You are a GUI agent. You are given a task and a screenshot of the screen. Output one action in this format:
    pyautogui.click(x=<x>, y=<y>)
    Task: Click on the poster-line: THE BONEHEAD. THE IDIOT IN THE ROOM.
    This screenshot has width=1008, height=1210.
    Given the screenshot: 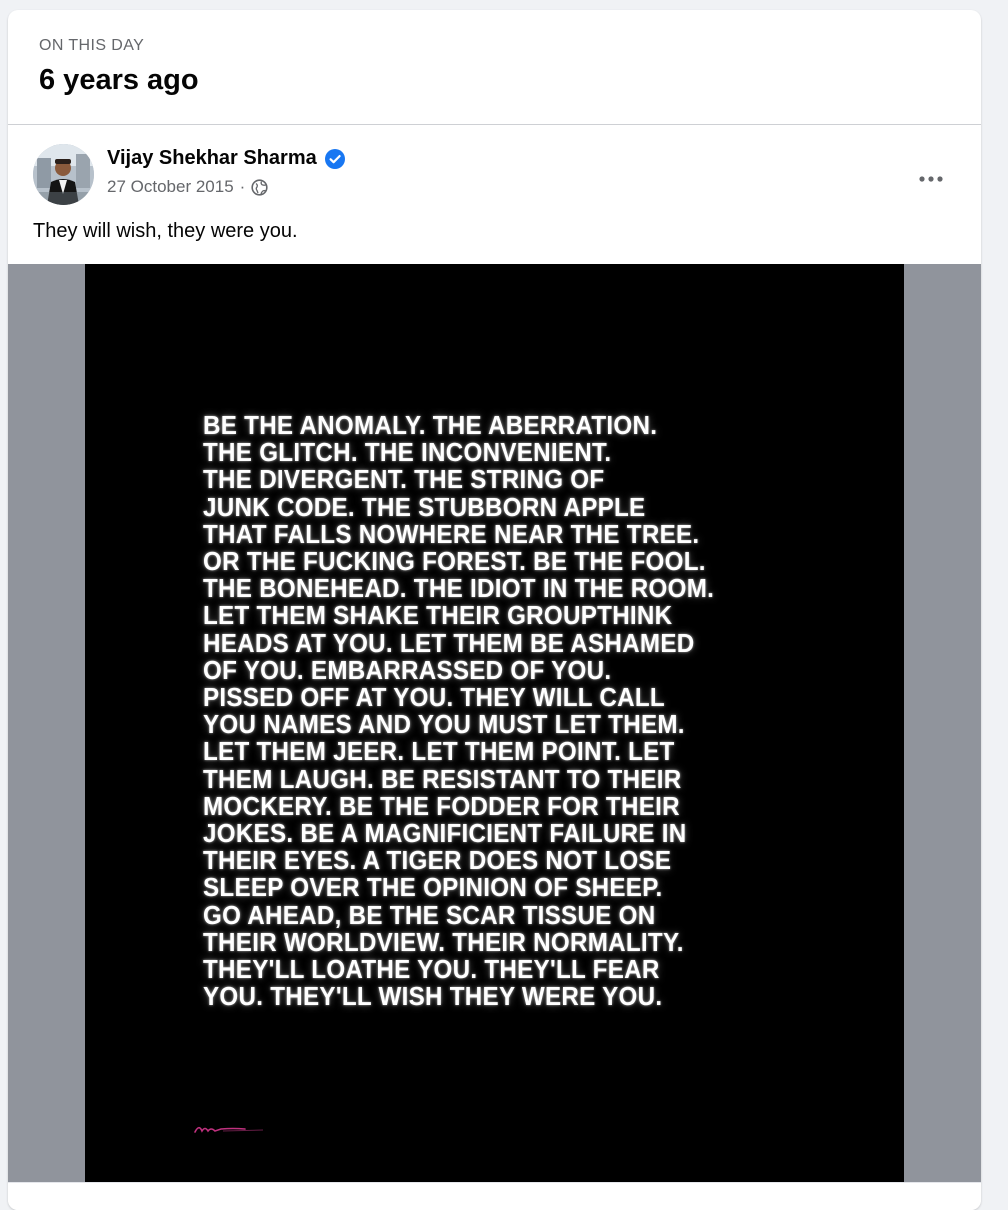 What is the action you would take?
    pyautogui.click(x=459, y=588)
    